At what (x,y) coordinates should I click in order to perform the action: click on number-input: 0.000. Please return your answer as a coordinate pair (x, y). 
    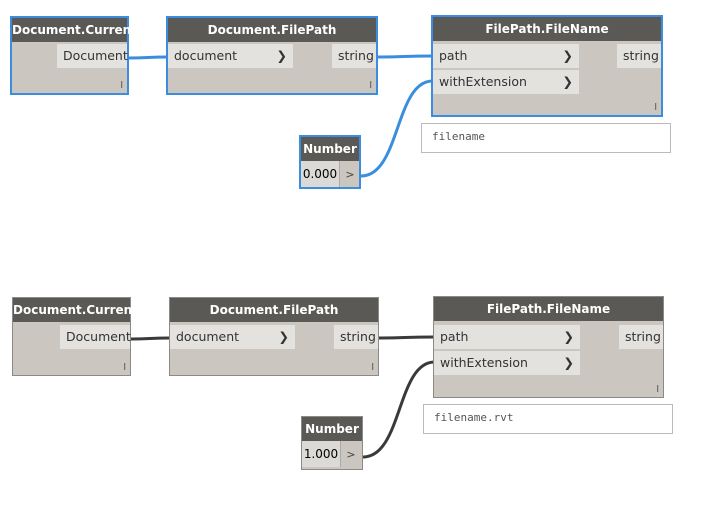
    Looking at the image, I should click on (320, 174).